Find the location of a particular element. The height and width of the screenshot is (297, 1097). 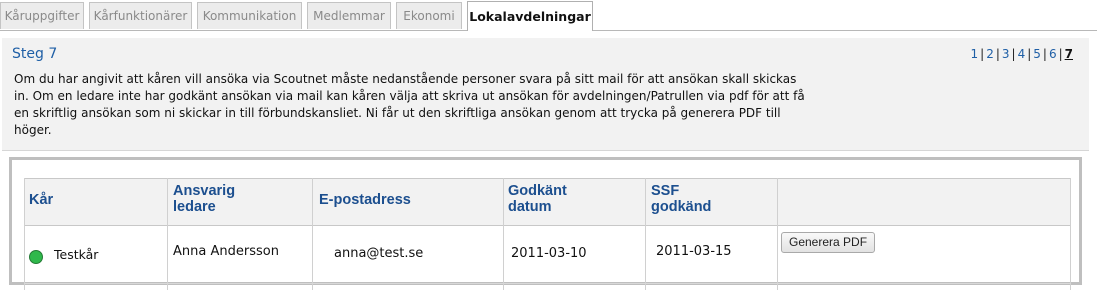

pager-current-page: 7 is located at coordinates (1068, 54).